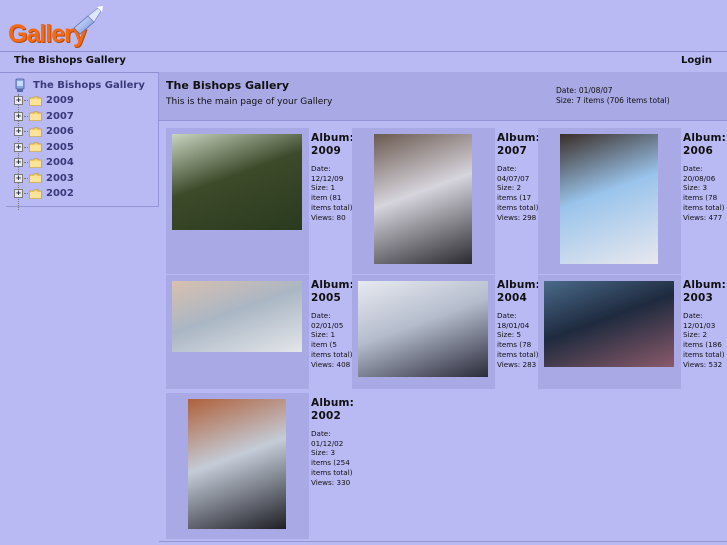 This screenshot has width=727, height=545. Describe the element at coordinates (443, 541) in the screenshot. I see `divider` at that location.